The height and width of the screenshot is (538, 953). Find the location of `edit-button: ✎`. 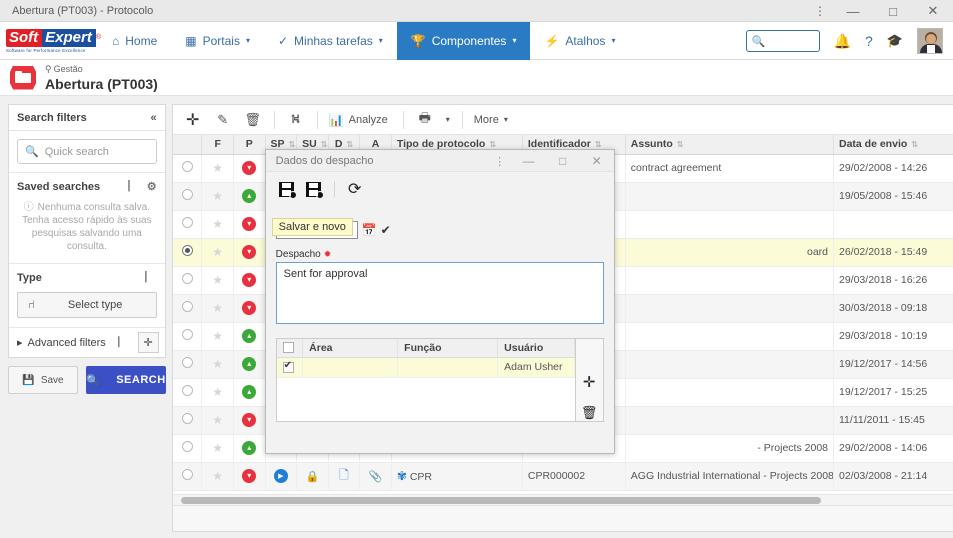

edit-button: ✎ is located at coordinates (223, 120).